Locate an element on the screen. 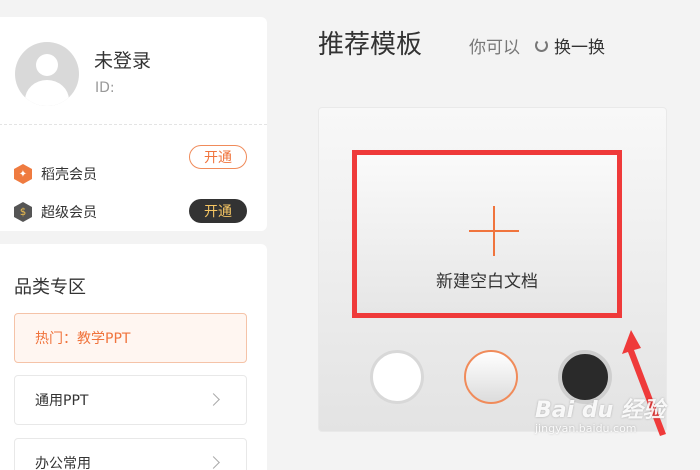 This screenshot has height=470, width=700. new-blank-document-label: 新建空白文档 is located at coordinates (487, 282).